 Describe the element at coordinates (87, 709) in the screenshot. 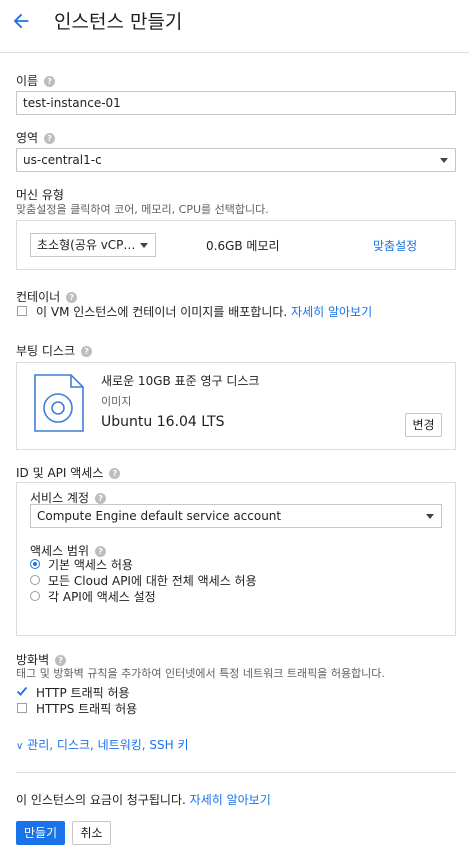

I see `https-traffic-label: HTTPS 트래픽 허용` at that location.